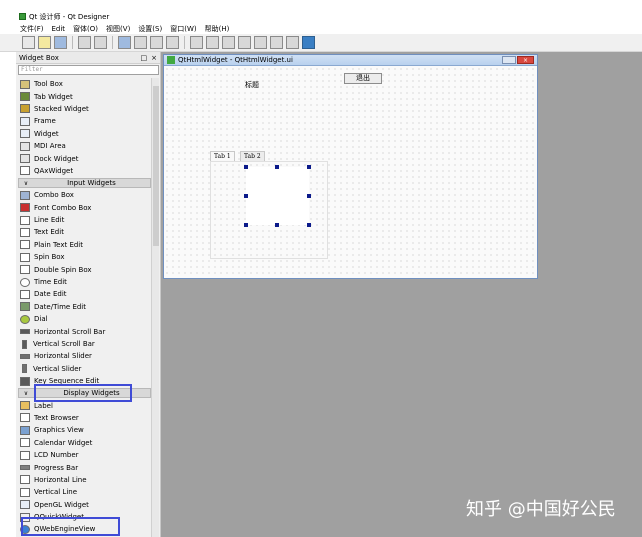  I want to click on layout-horizontal-icon, so click(196, 42).